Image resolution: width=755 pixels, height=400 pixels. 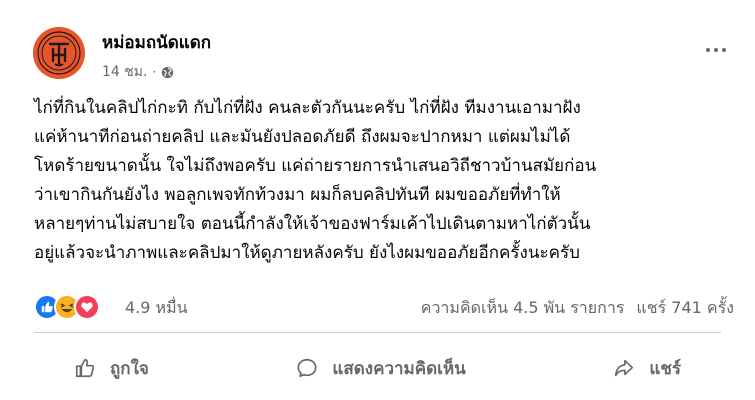 I want to click on page-avatar, so click(x=59, y=53).